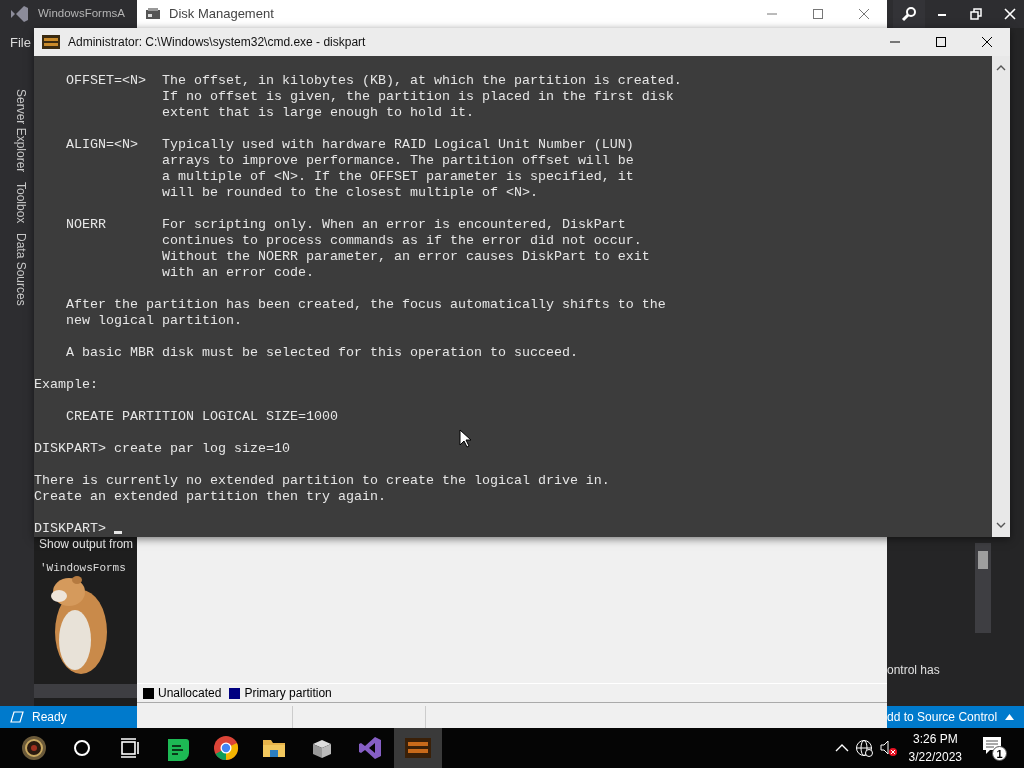  What do you see at coordinates (346, 225) in the screenshot?
I see `console-line: NOERR For scripting only. When an error is encountered, DiskPart` at bounding box center [346, 225].